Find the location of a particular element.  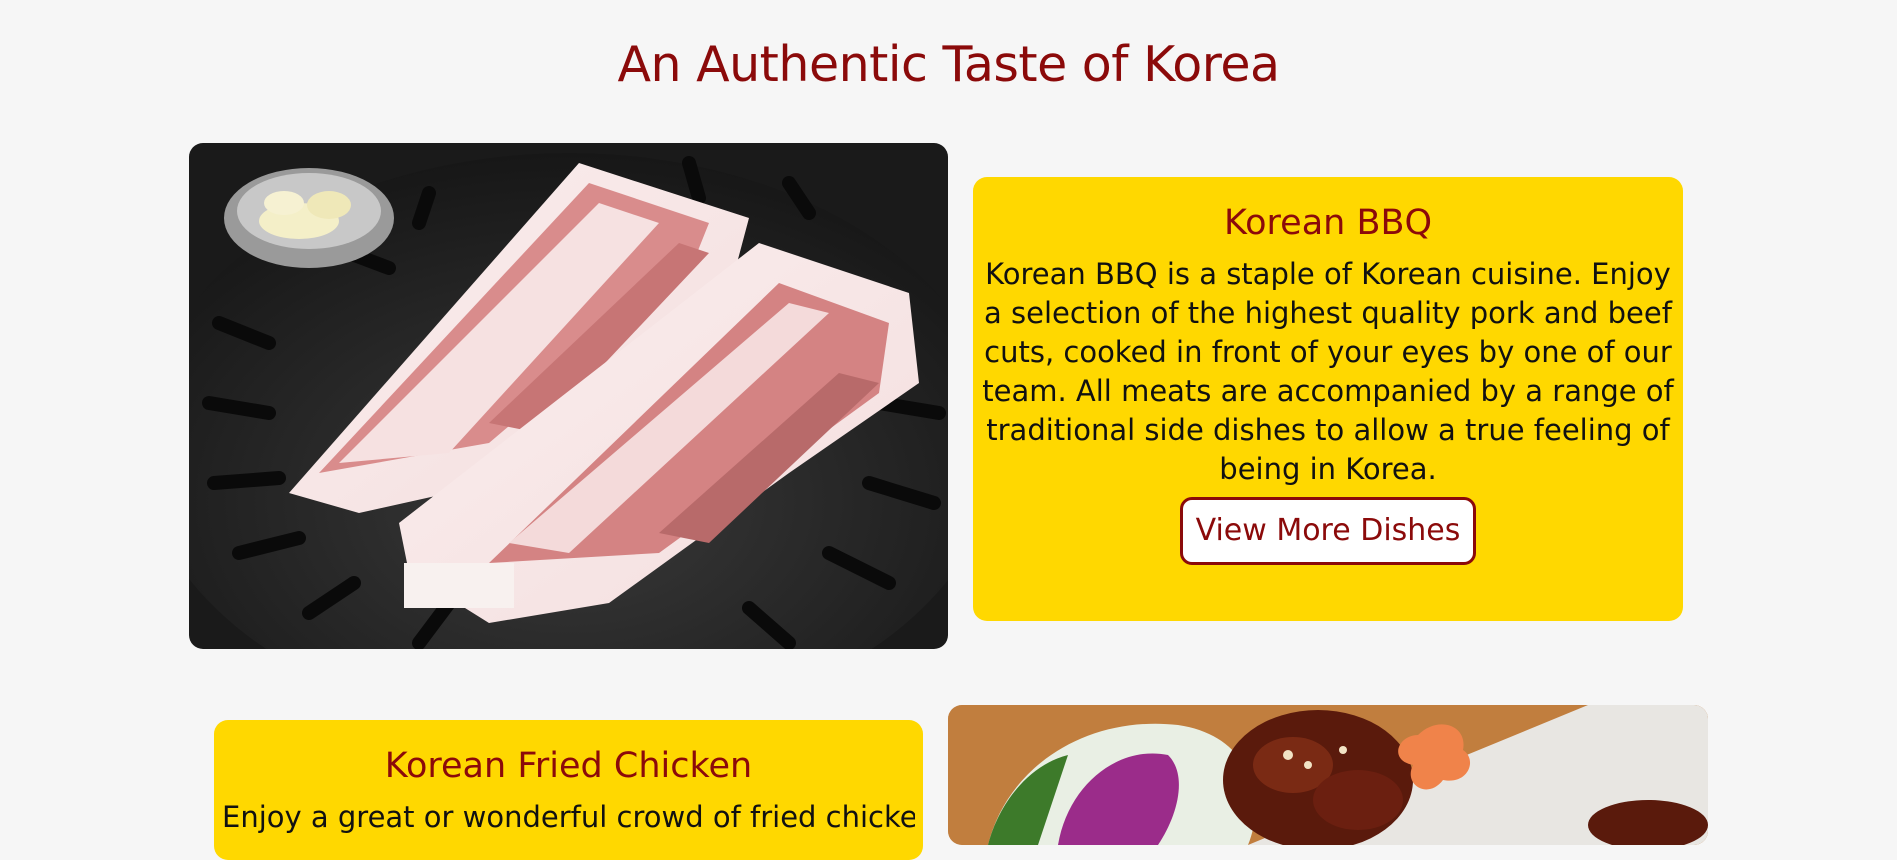

korean-bbq-title: Korean BBQ is located at coordinates (1328, 223).